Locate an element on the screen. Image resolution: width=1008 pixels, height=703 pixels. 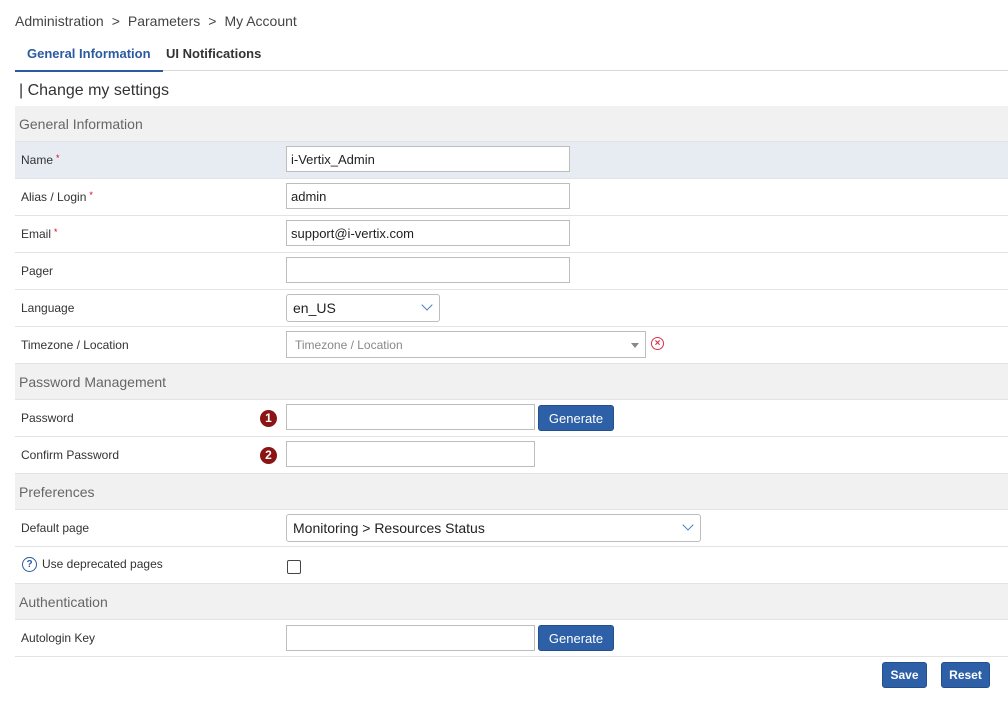
email-label: Email * is located at coordinates (39, 234).